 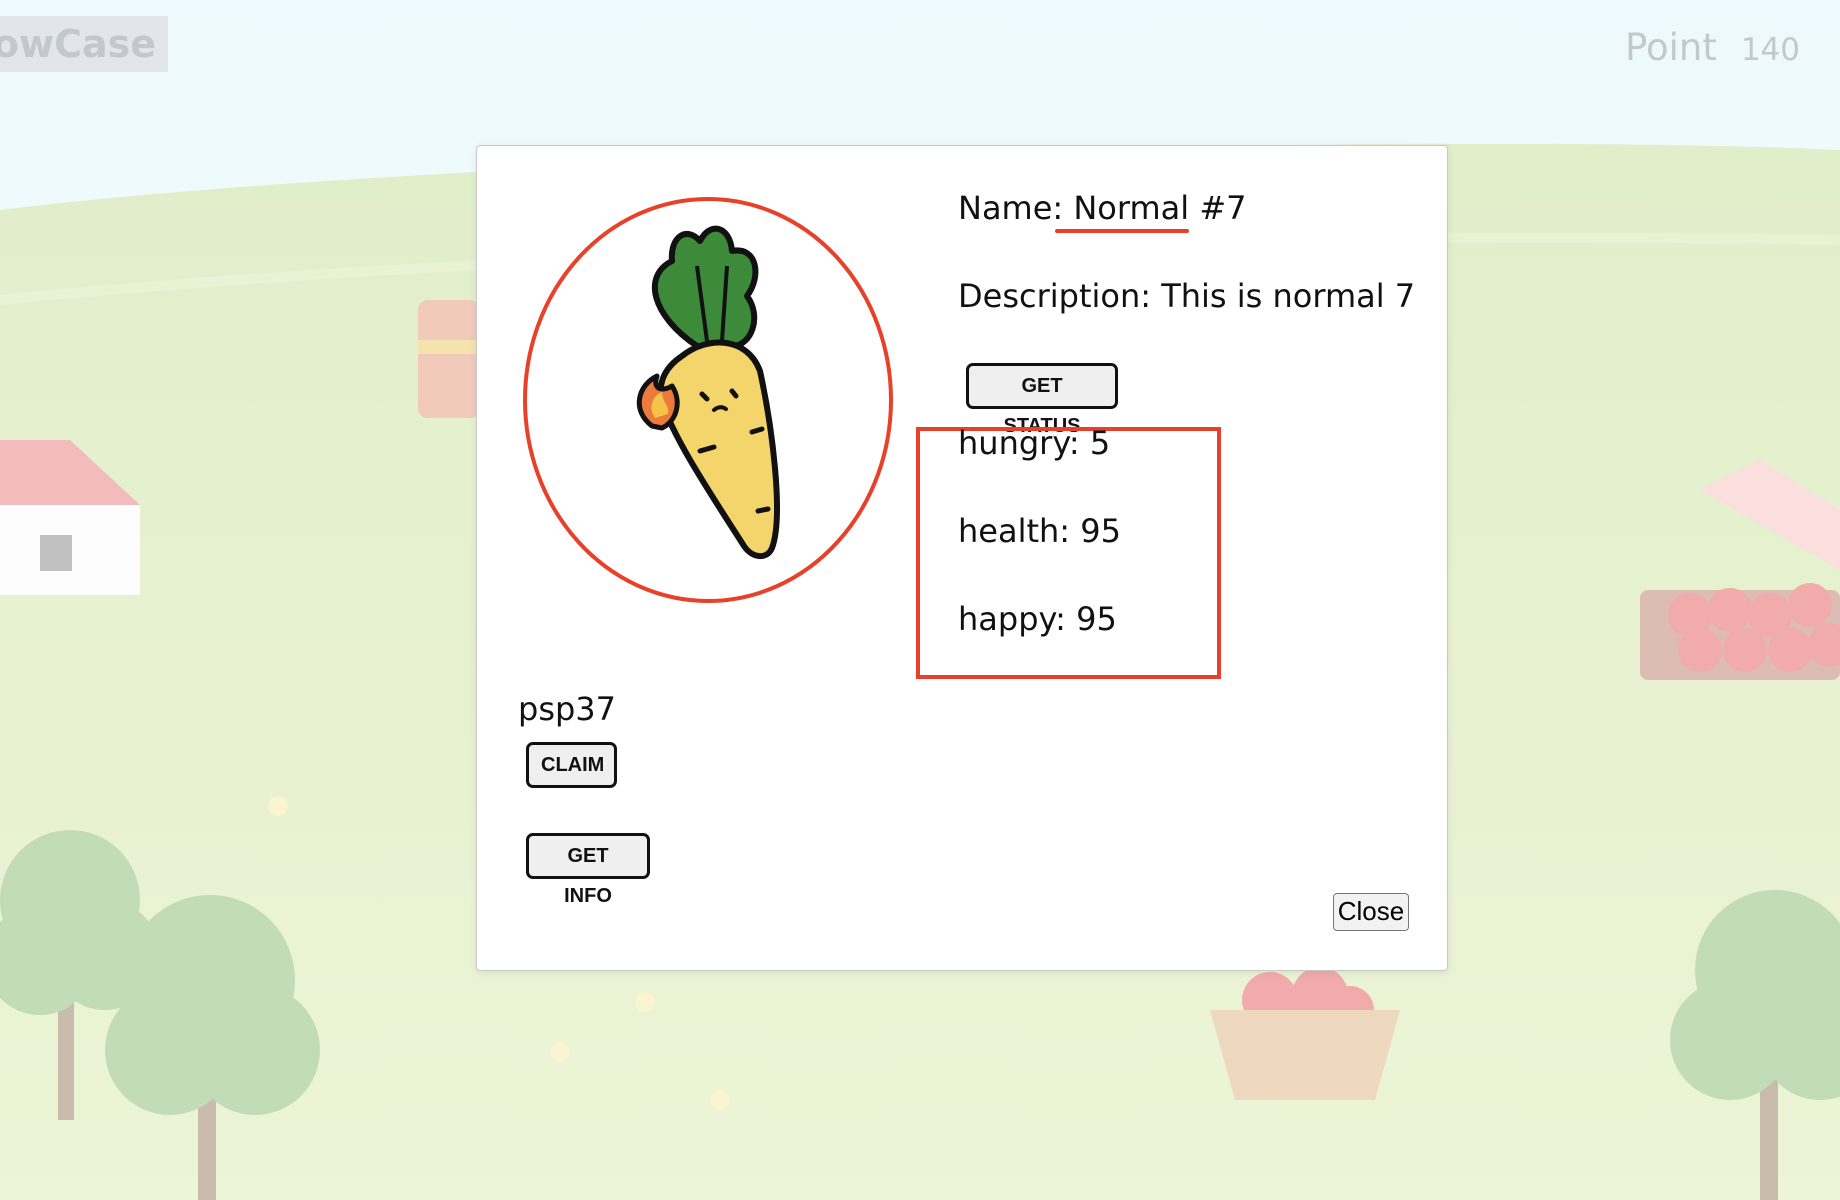 What do you see at coordinates (1042, 400) in the screenshot?
I see `get-status-button: GET STATUS` at bounding box center [1042, 400].